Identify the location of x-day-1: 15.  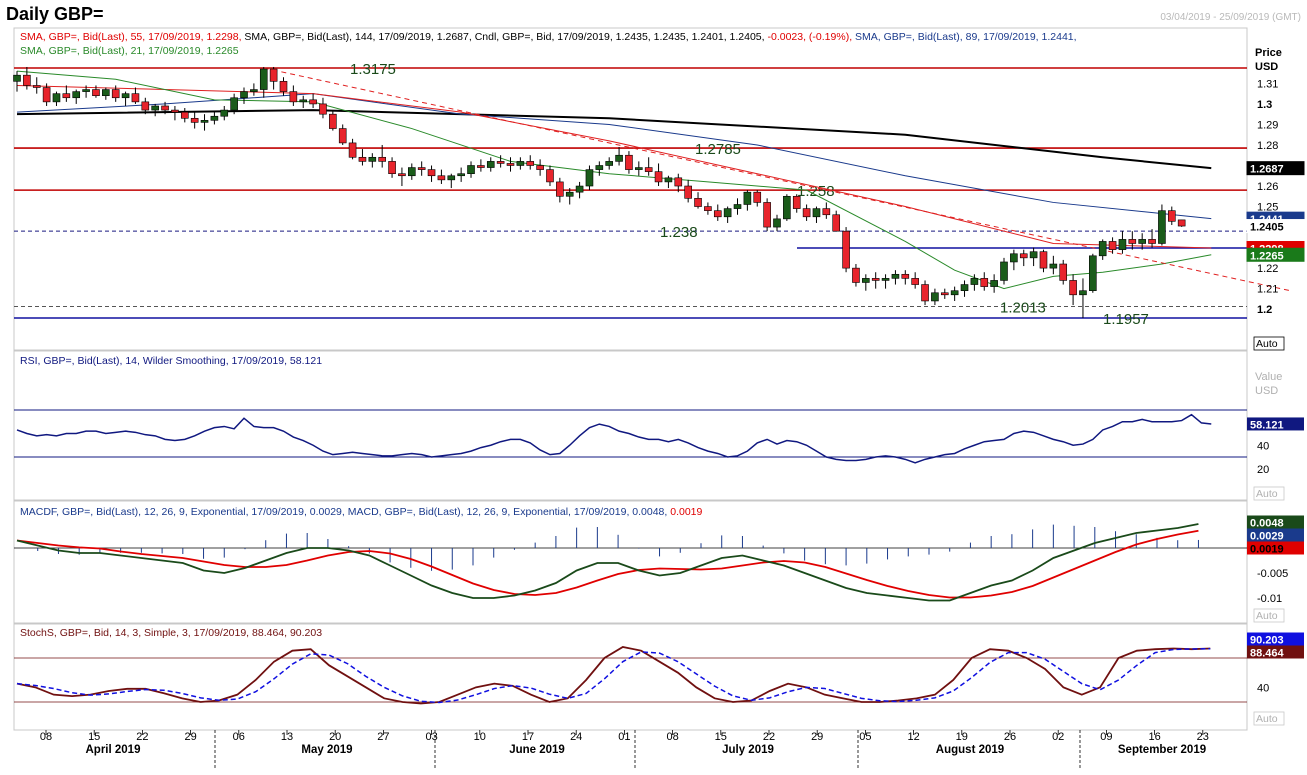
(94, 737).